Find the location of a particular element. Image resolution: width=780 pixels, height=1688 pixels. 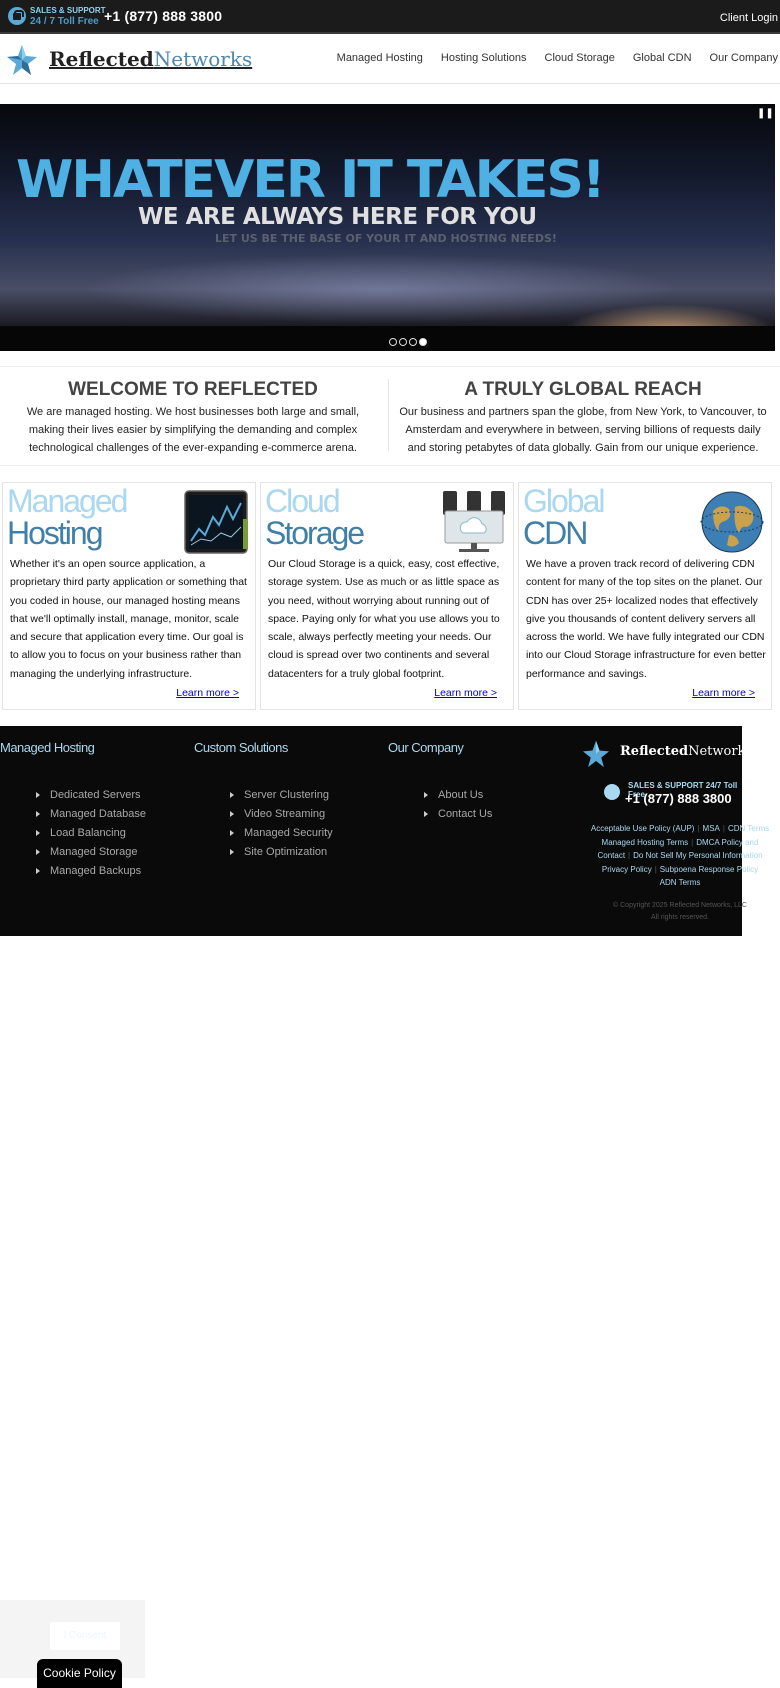

client-login-link: Client Login is located at coordinates (749, 18).